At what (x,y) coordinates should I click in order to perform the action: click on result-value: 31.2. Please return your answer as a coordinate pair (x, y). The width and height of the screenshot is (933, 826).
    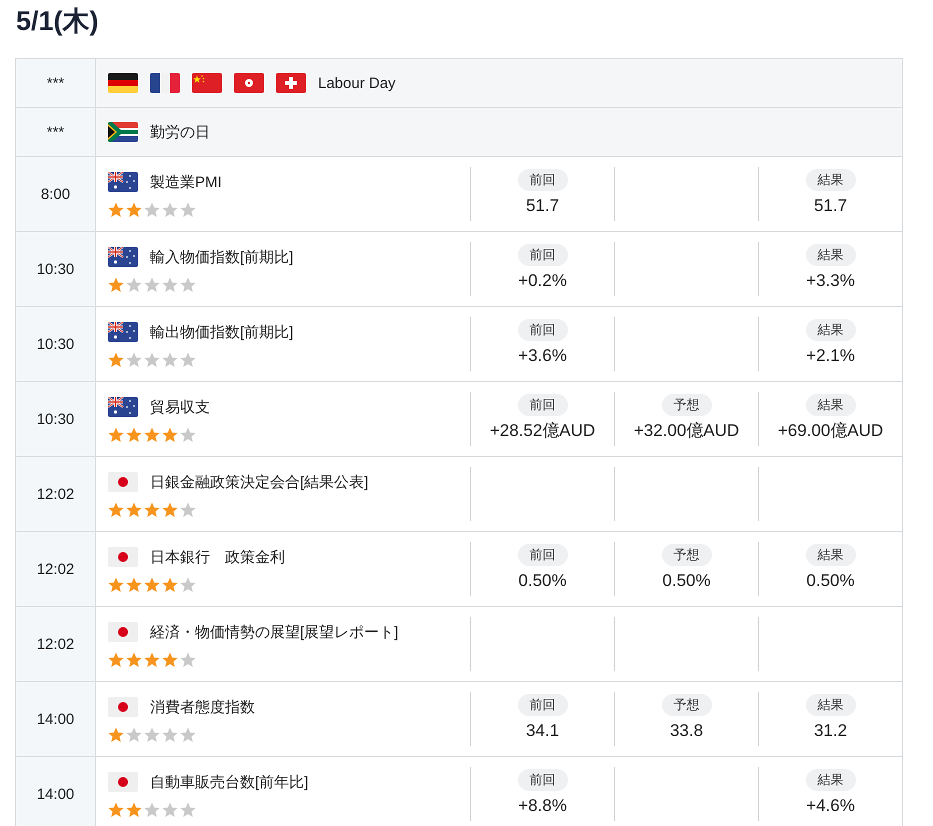
    Looking at the image, I should click on (831, 731).